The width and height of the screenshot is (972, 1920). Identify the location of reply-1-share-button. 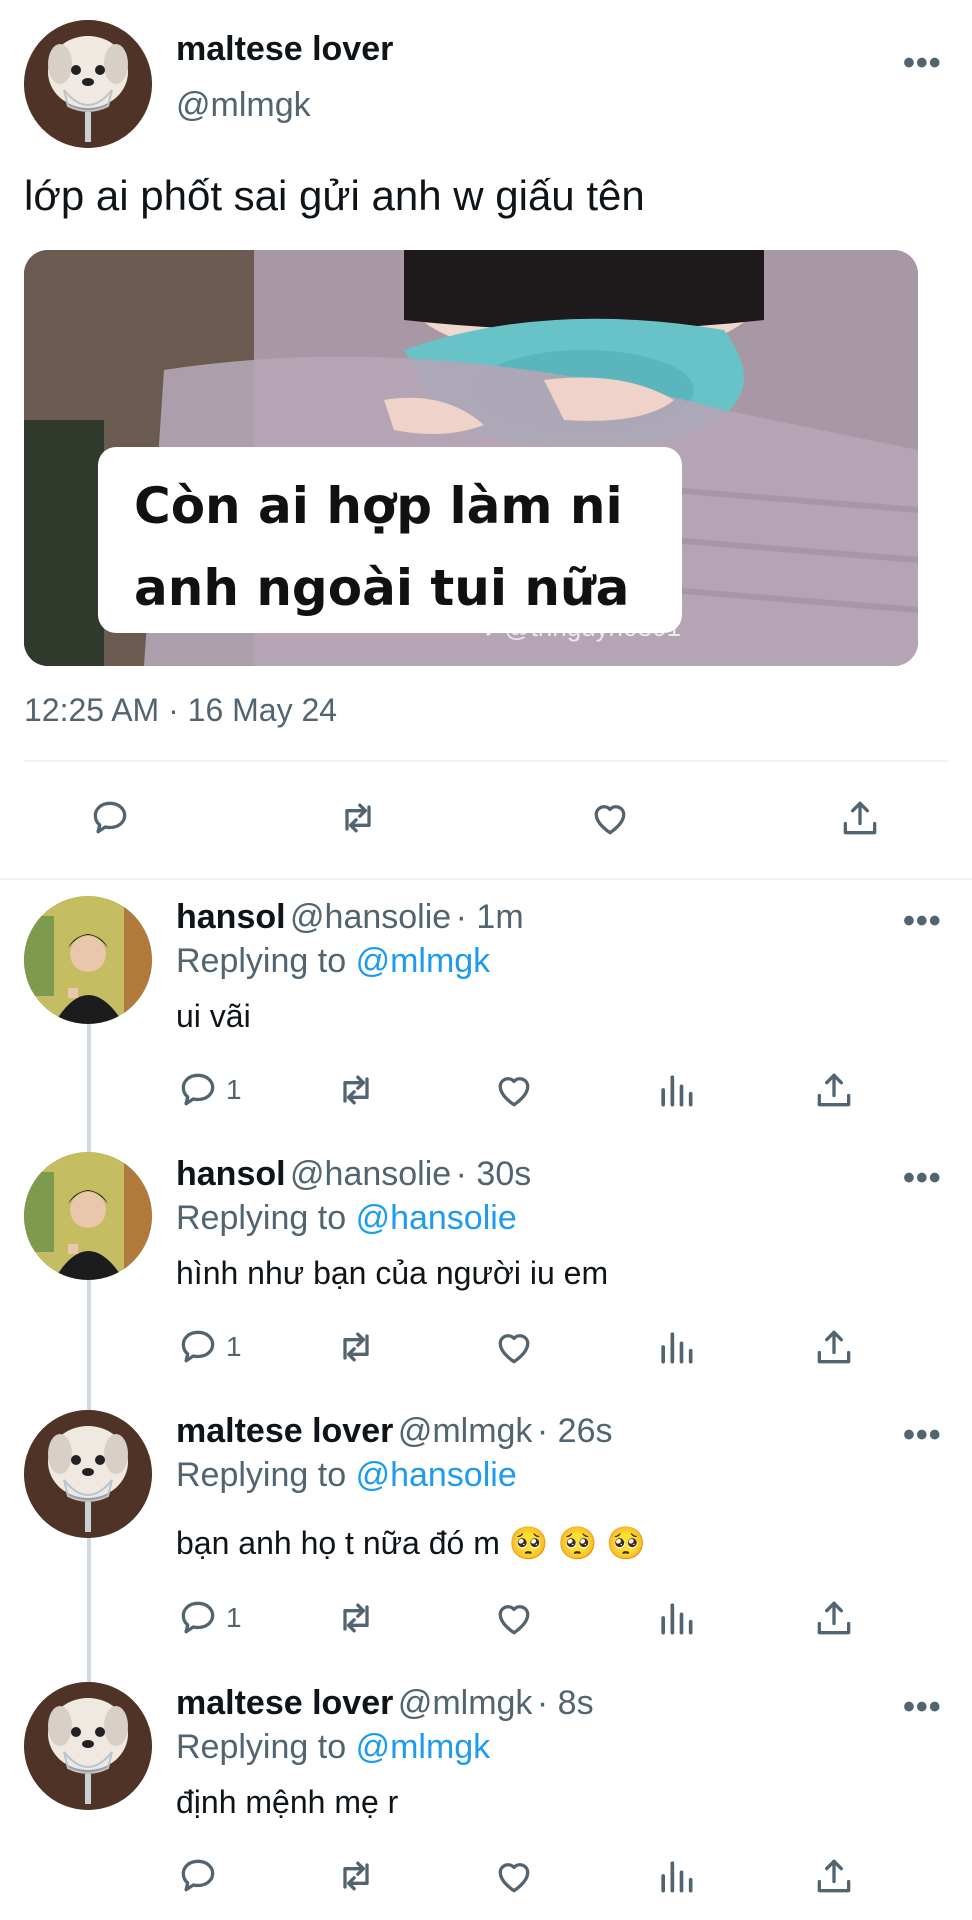
(834, 1090).